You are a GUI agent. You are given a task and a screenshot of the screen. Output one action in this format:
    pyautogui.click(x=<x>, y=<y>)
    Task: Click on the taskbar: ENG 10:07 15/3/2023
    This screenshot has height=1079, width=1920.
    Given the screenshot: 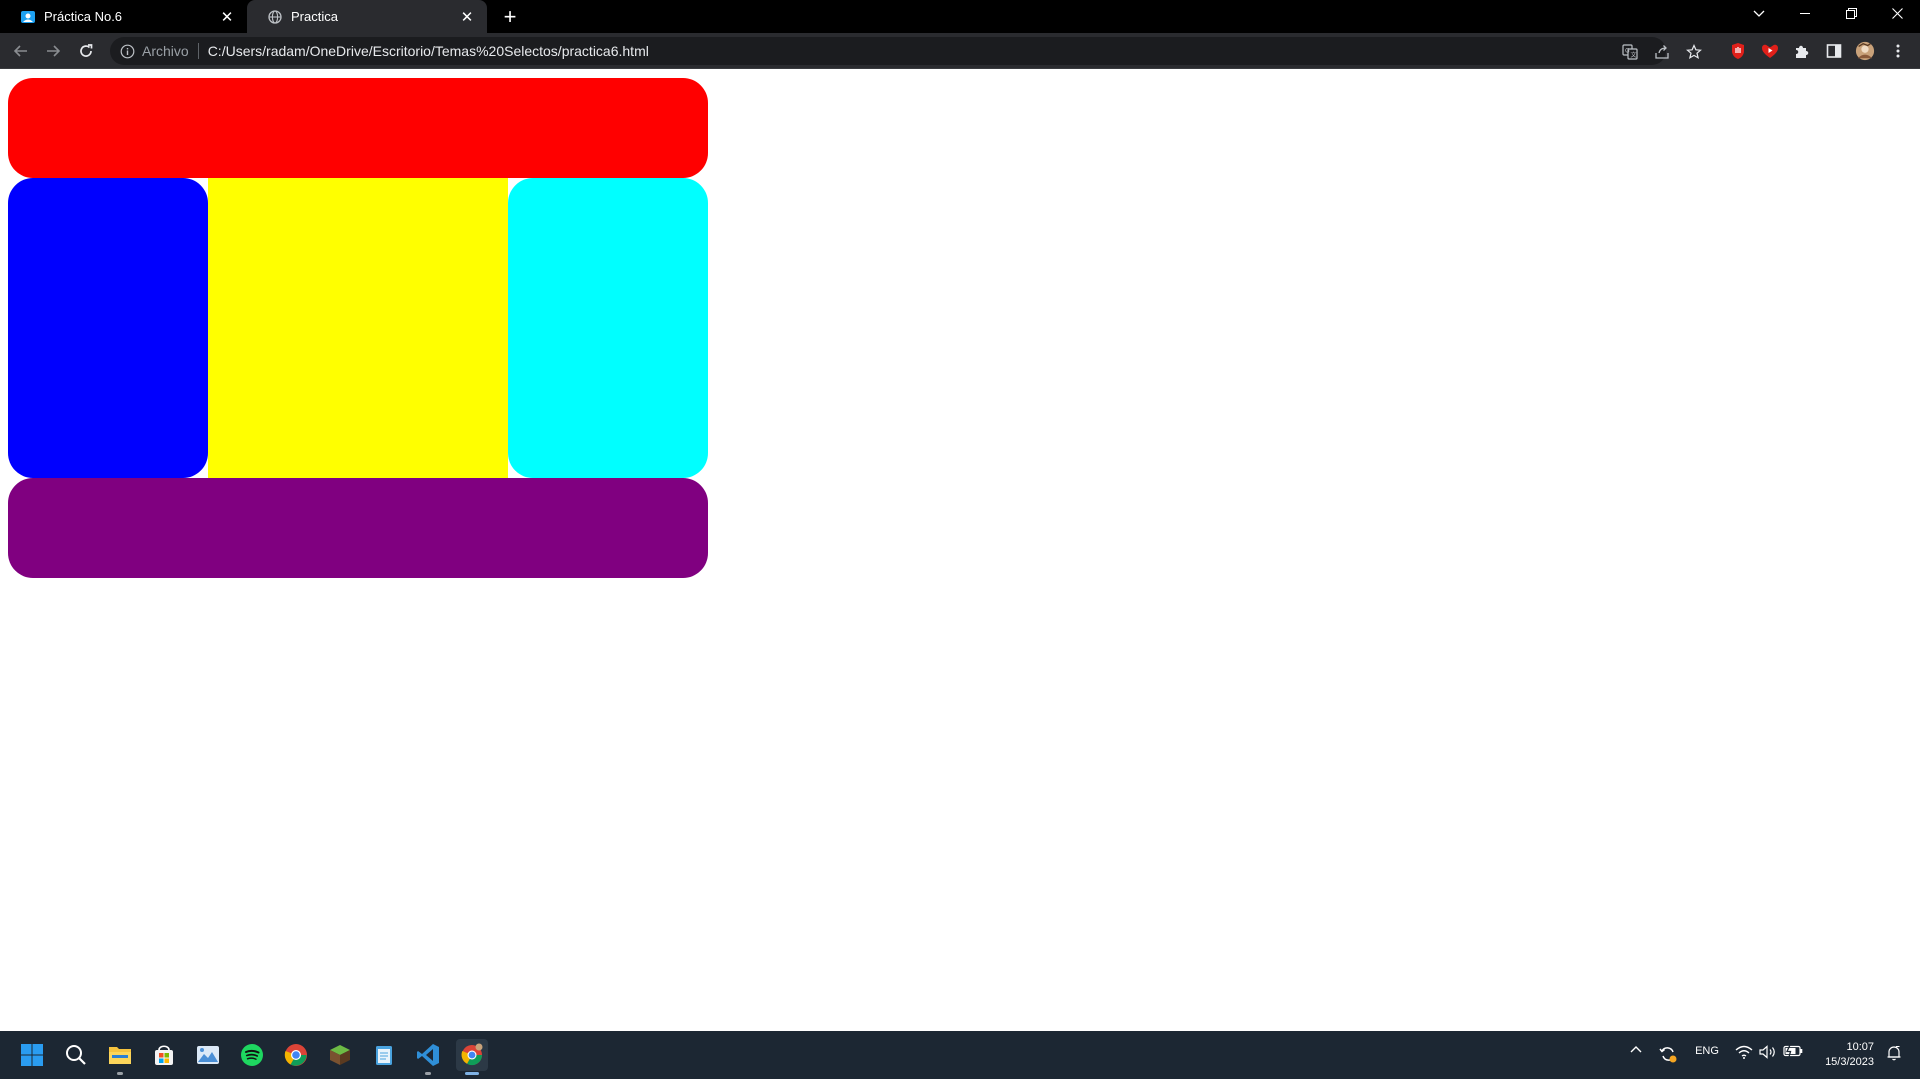 What is the action you would take?
    pyautogui.click(x=960, y=1055)
    